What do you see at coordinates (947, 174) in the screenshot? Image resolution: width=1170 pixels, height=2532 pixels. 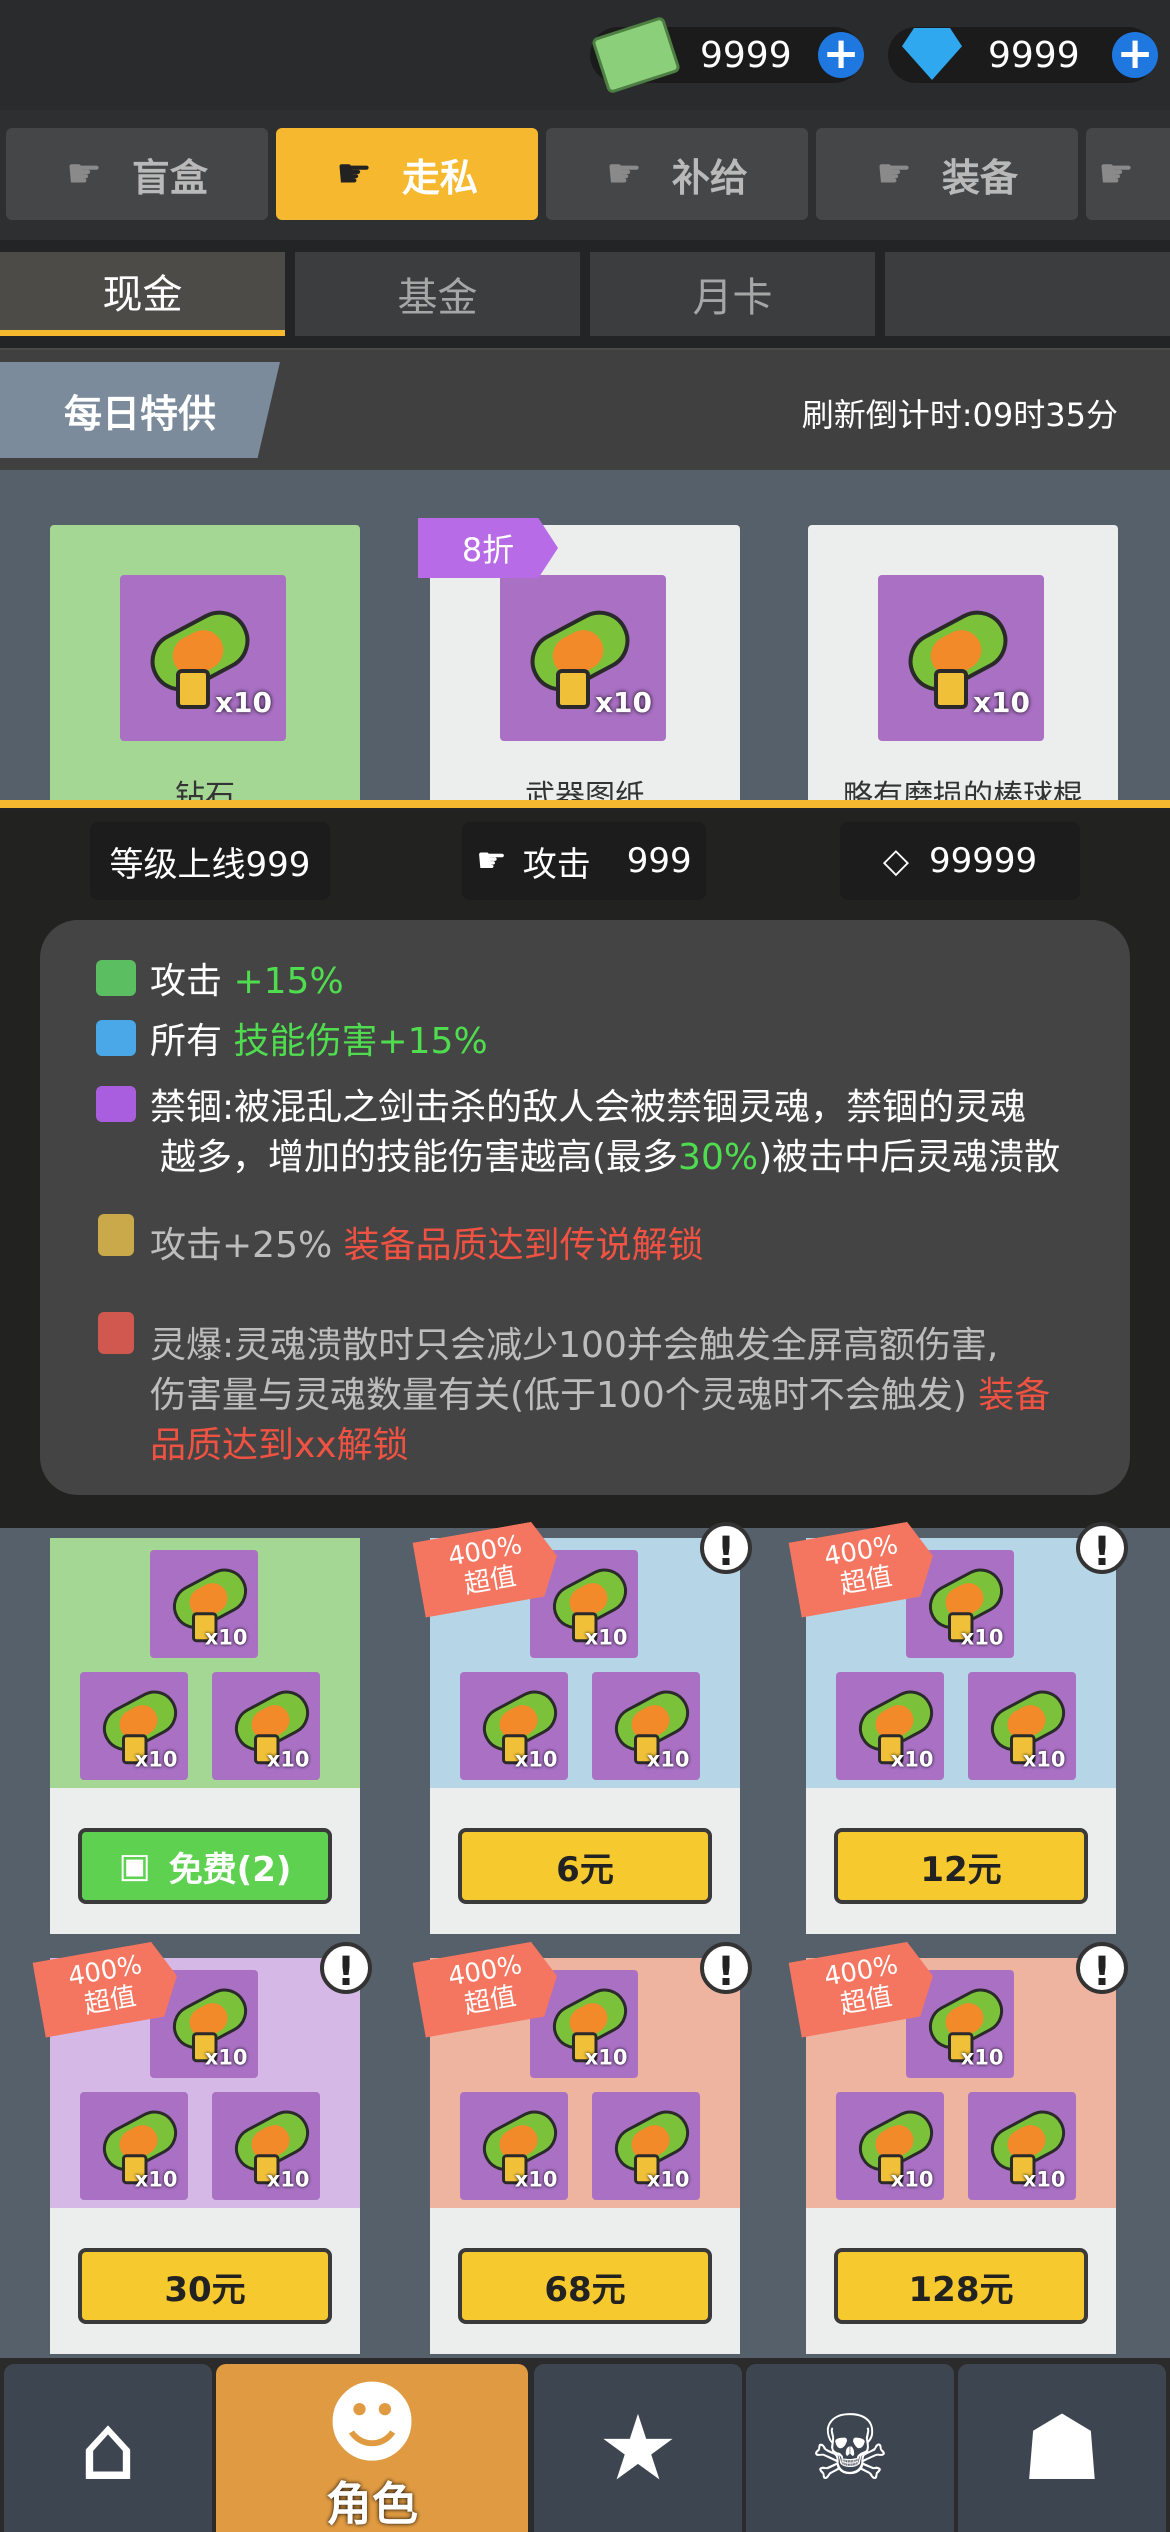 I see `tab-equipment: ☛ 装备` at bounding box center [947, 174].